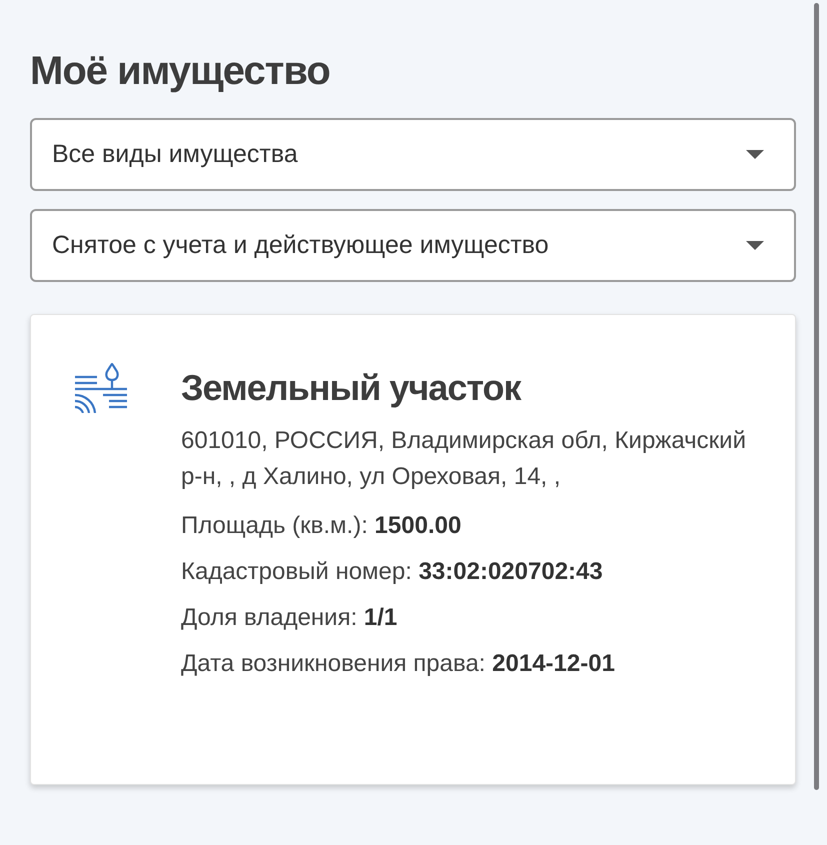  What do you see at coordinates (413, 154) in the screenshot?
I see `filter-dropdown: Все виды имущества` at bounding box center [413, 154].